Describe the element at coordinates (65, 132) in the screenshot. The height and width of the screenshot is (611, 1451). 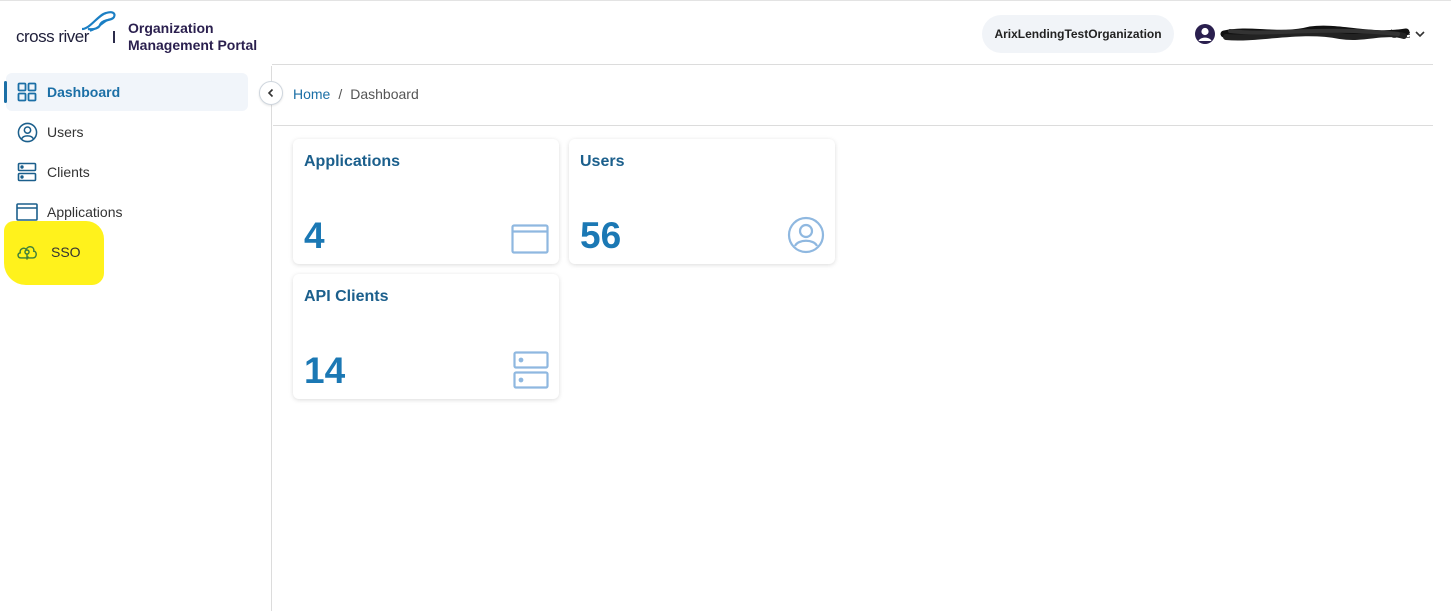
I see `sidebar-item-label: Users` at that location.